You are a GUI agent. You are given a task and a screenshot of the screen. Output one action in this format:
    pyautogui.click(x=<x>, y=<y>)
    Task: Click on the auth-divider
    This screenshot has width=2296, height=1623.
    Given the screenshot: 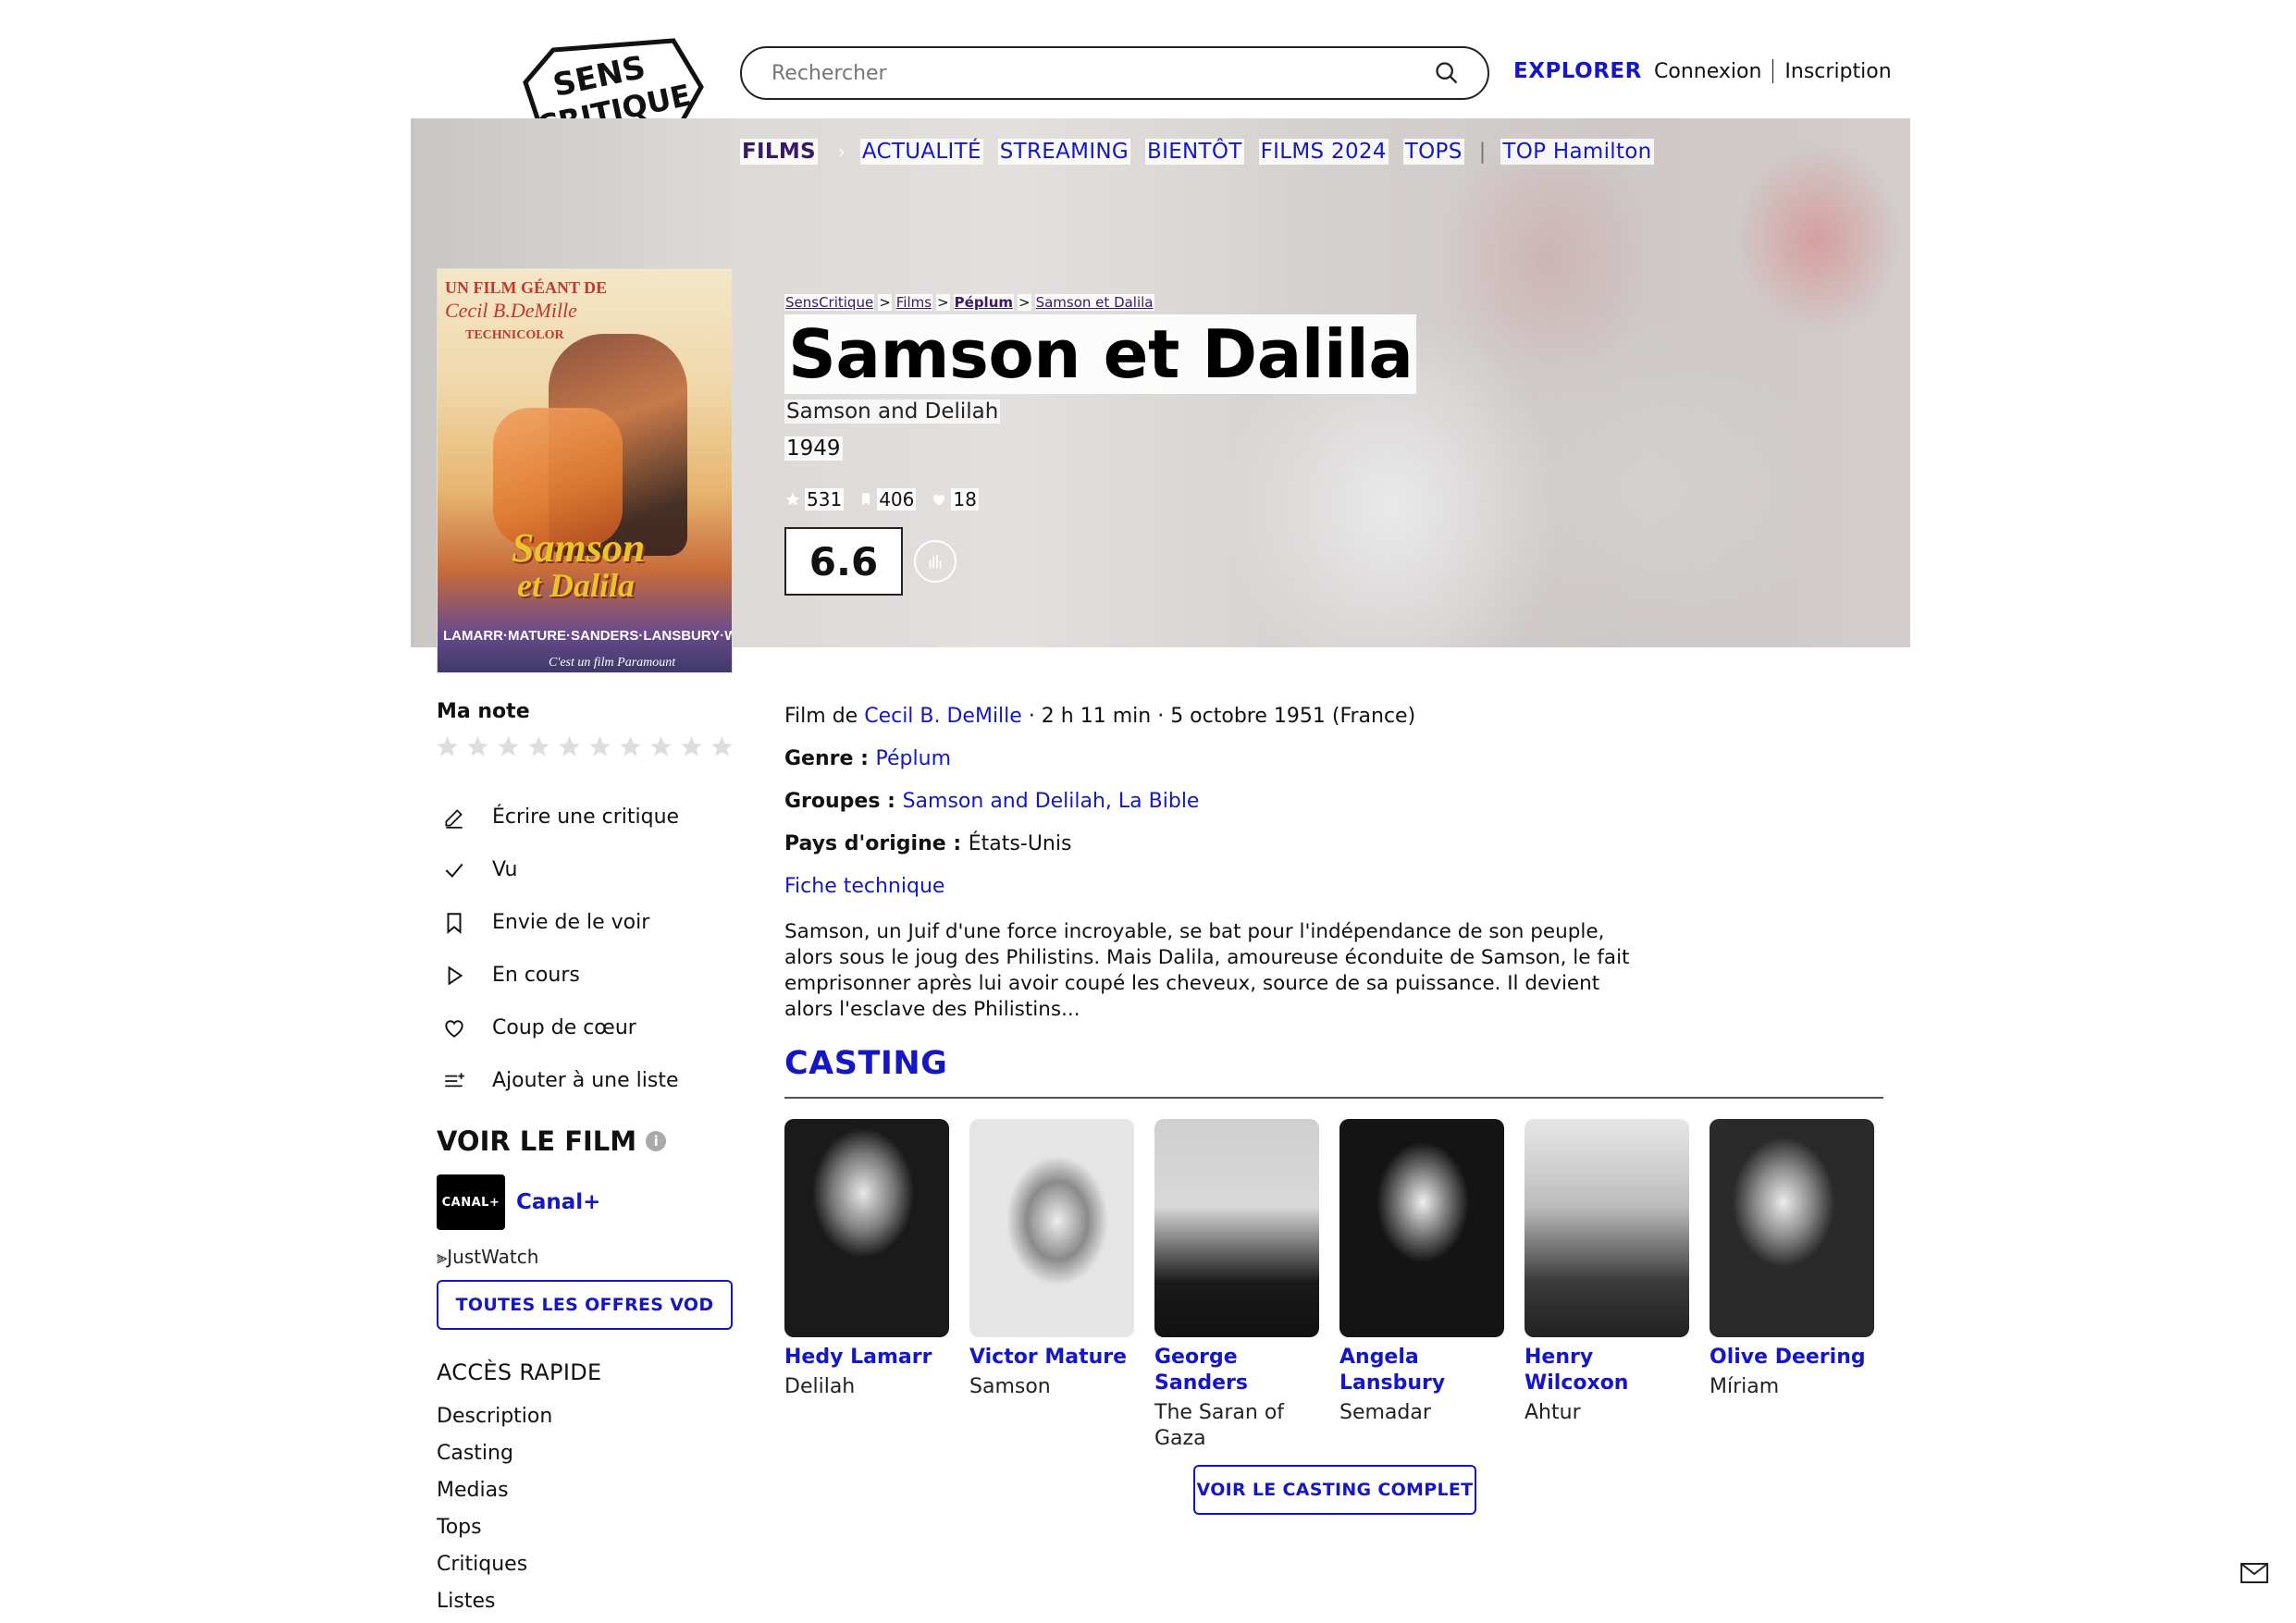 What is the action you would take?
    pyautogui.click(x=1773, y=71)
    